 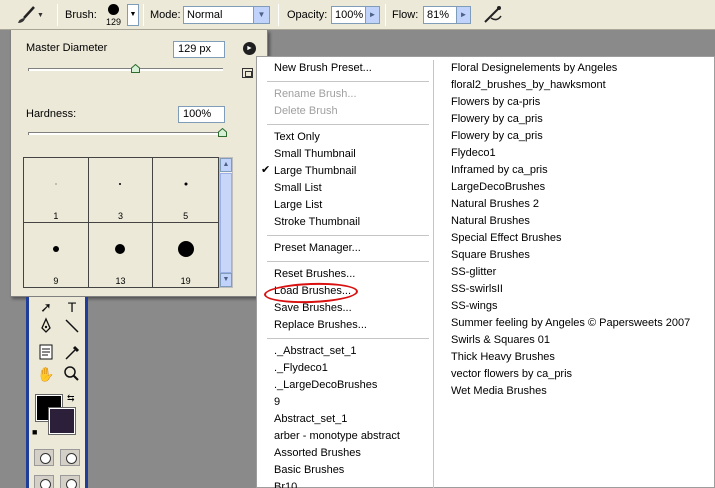 I want to click on brush-library-item: SS-glitter, so click(x=473, y=272).